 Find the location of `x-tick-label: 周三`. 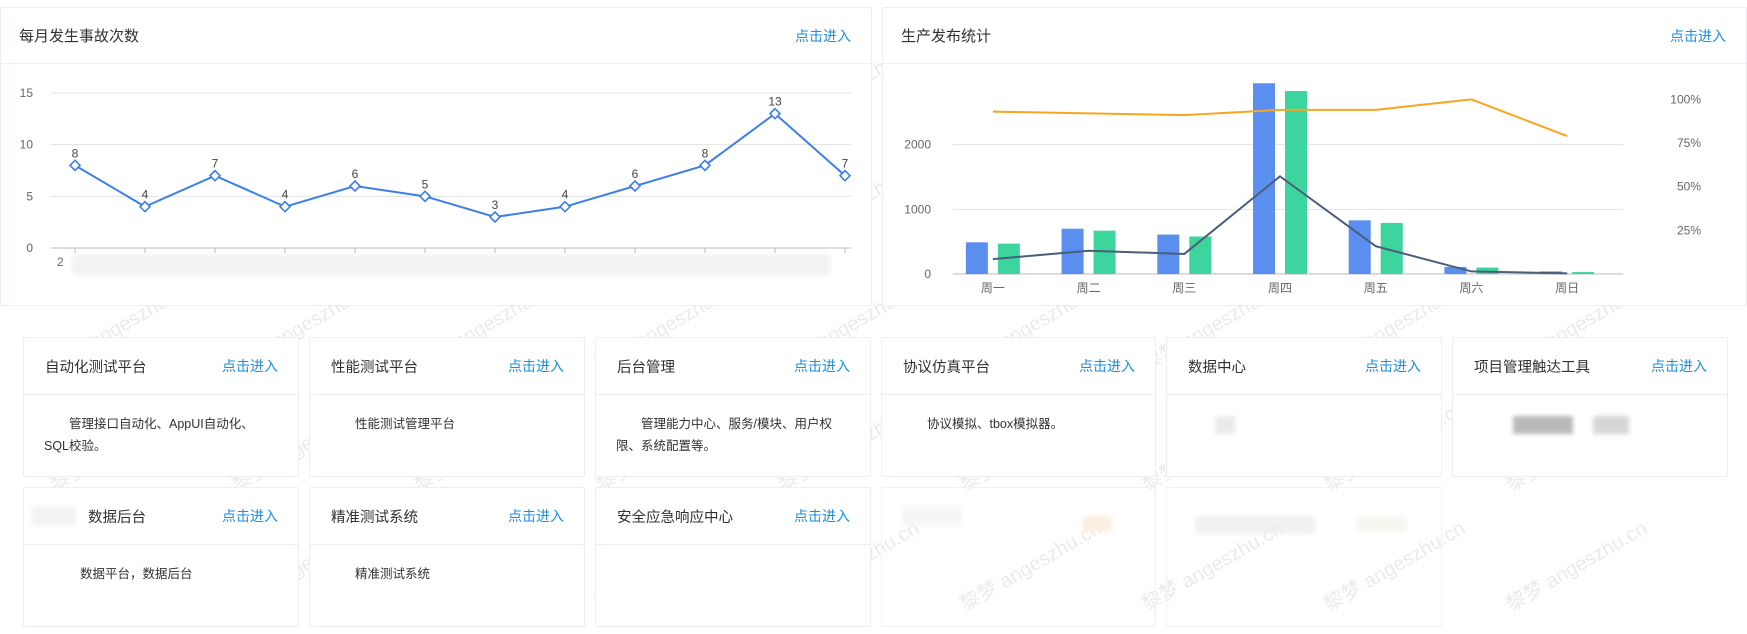

x-tick-label: 周三 is located at coordinates (1184, 288).